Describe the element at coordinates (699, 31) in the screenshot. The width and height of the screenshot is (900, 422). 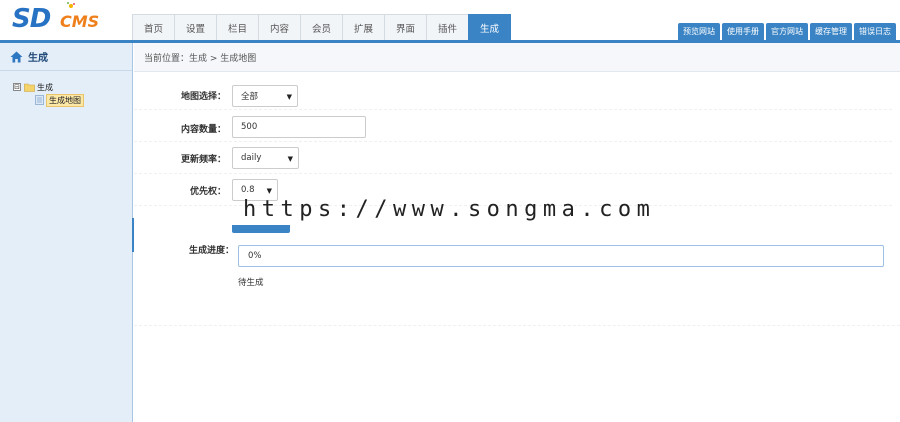
I see `preview-site-link: 预览网站` at that location.